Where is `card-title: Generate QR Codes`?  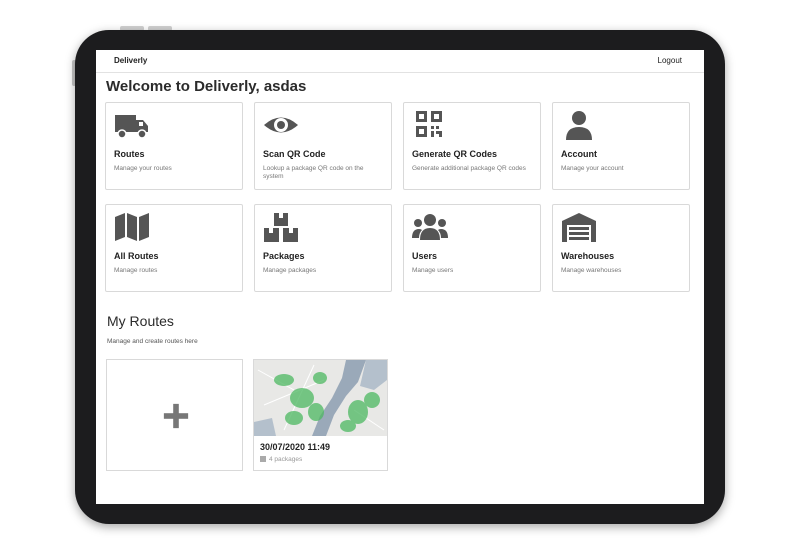 card-title: Generate QR Codes is located at coordinates (455, 154).